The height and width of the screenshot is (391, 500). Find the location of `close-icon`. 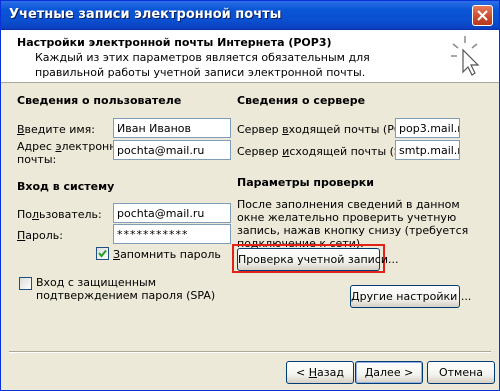

close-icon is located at coordinates (482, 15).